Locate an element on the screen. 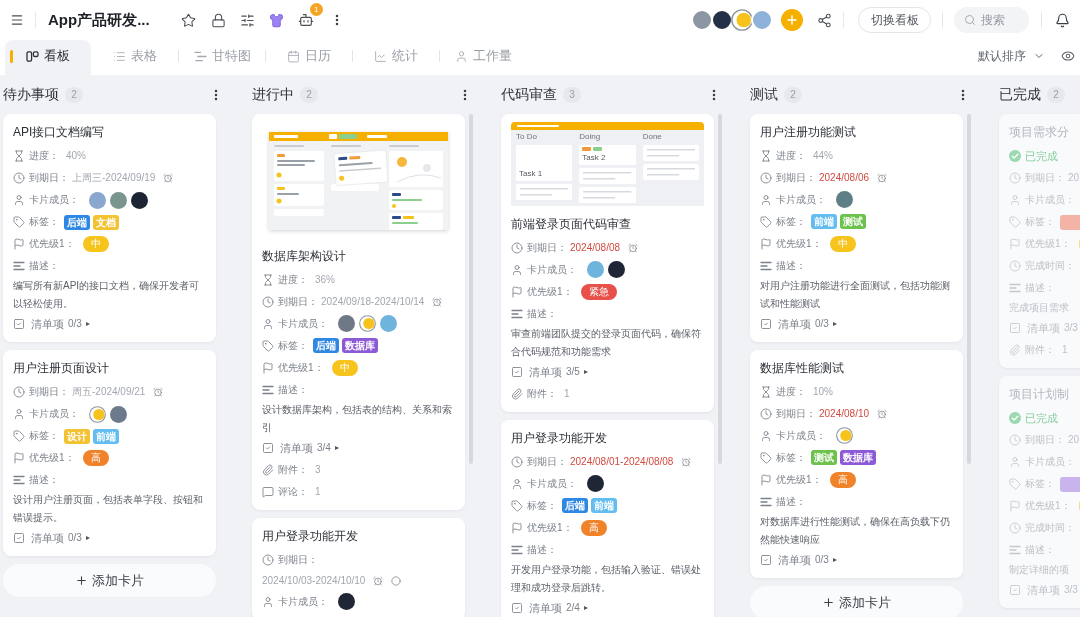  due-date: 2024/08/08 is located at coordinates (595, 247).